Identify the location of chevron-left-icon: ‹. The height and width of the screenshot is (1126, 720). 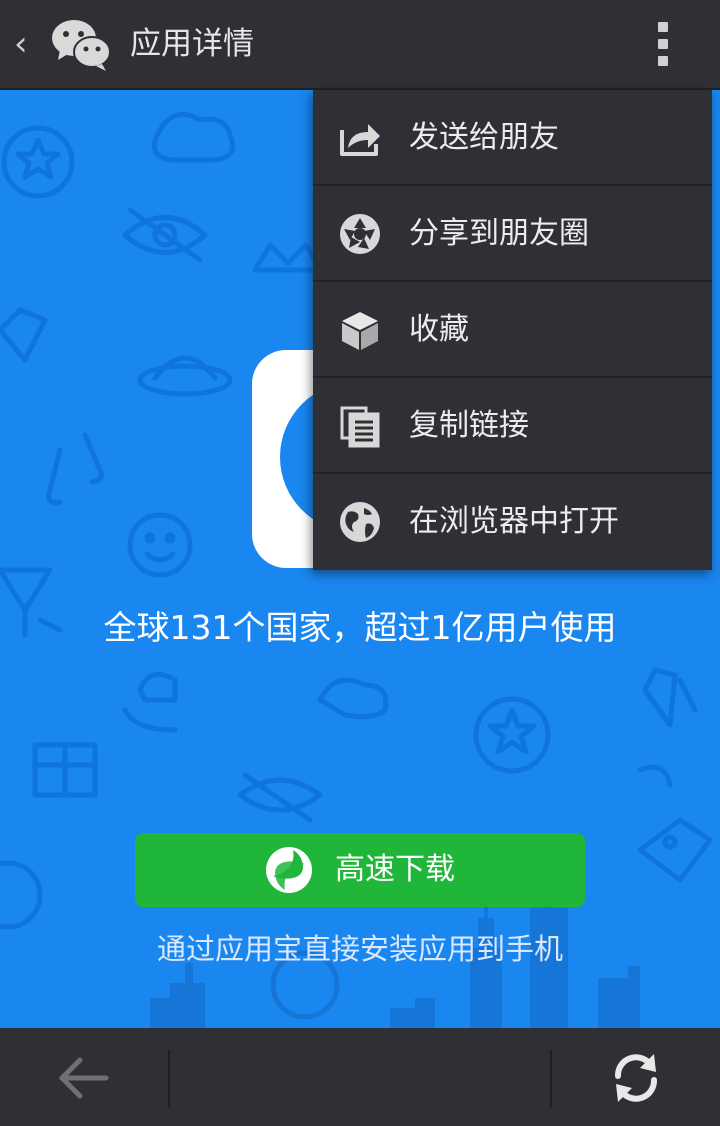
(27, 44).